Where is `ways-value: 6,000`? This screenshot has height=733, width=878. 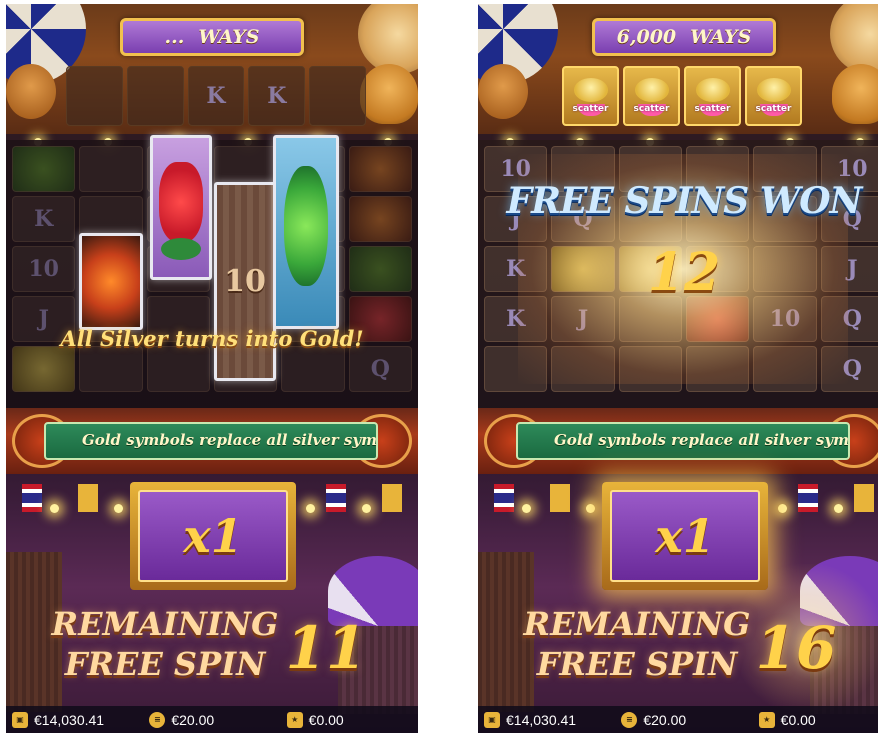
ways-value: 6,000 is located at coordinates (646, 37).